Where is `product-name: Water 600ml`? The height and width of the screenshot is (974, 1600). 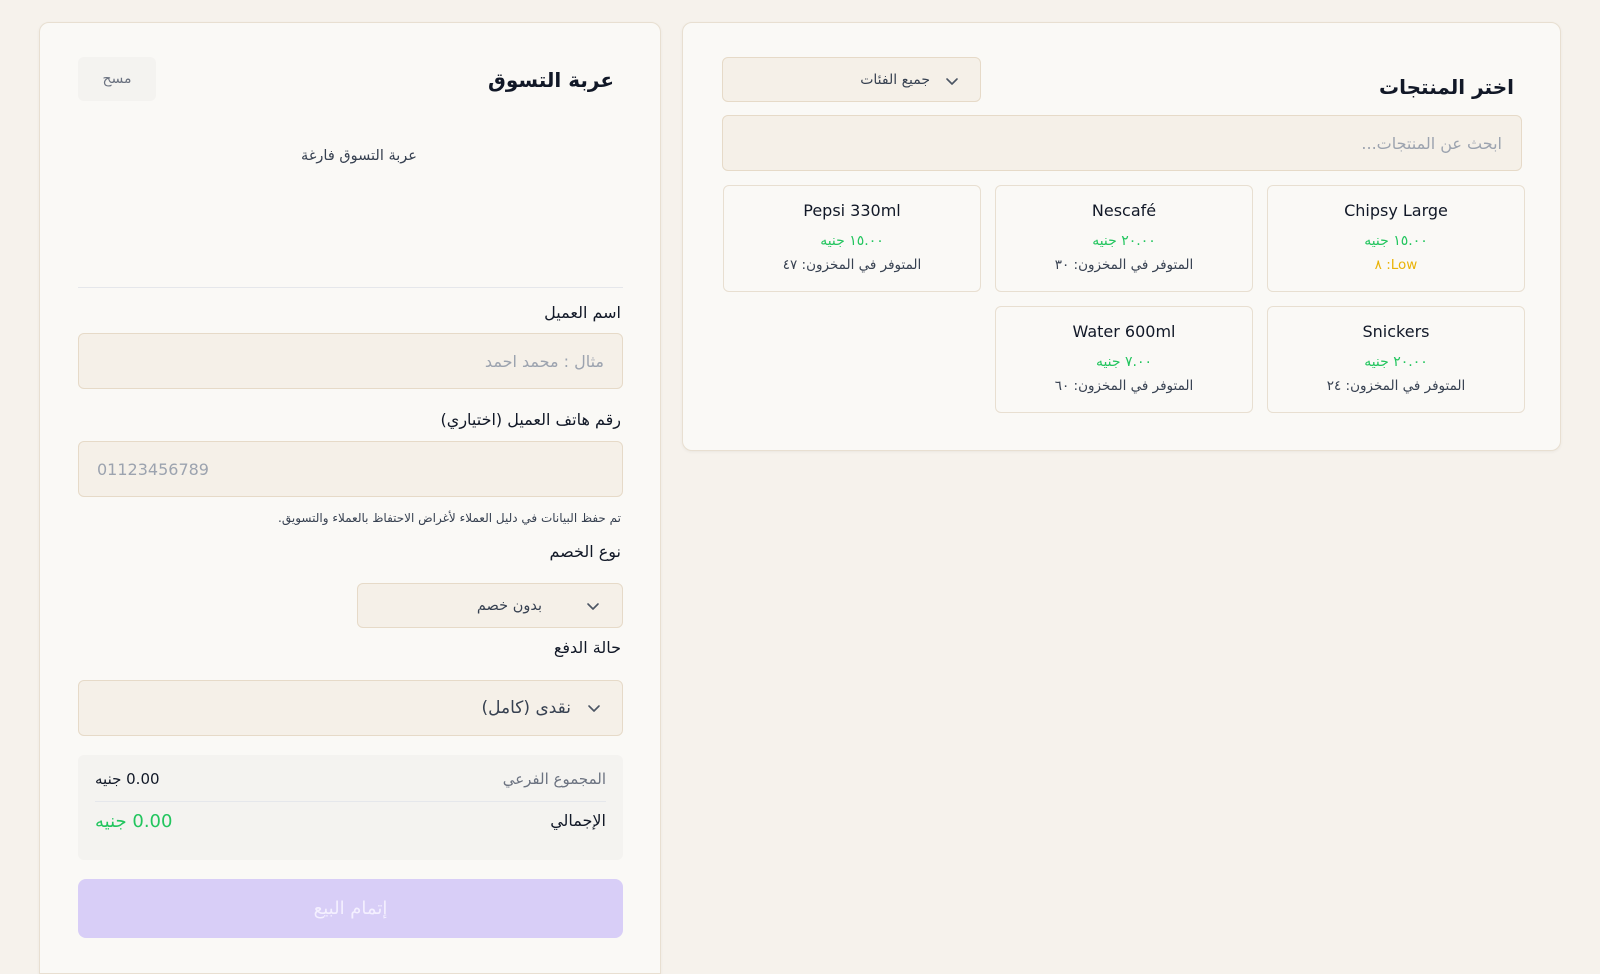 product-name: Water 600ml is located at coordinates (1124, 331).